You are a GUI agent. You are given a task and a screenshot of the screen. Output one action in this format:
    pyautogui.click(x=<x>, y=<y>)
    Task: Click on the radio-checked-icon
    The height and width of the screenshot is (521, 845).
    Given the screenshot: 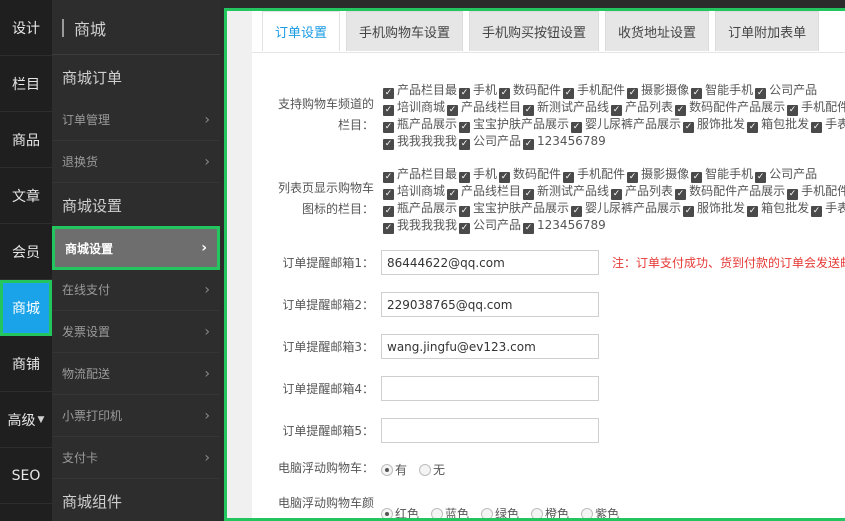 What is the action you would take?
    pyautogui.click(x=387, y=469)
    